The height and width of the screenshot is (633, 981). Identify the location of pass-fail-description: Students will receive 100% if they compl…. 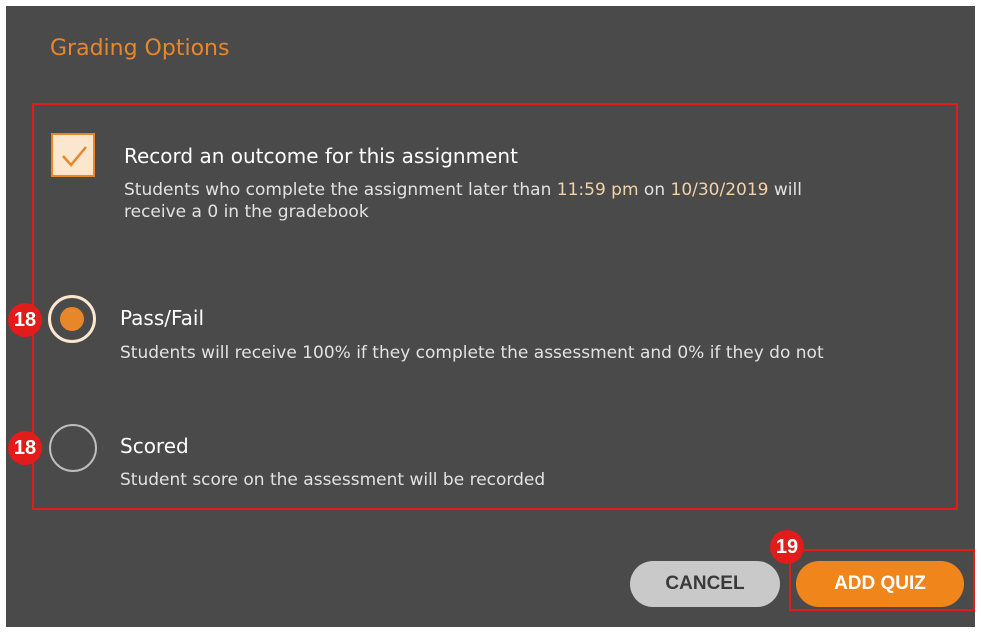
(472, 353).